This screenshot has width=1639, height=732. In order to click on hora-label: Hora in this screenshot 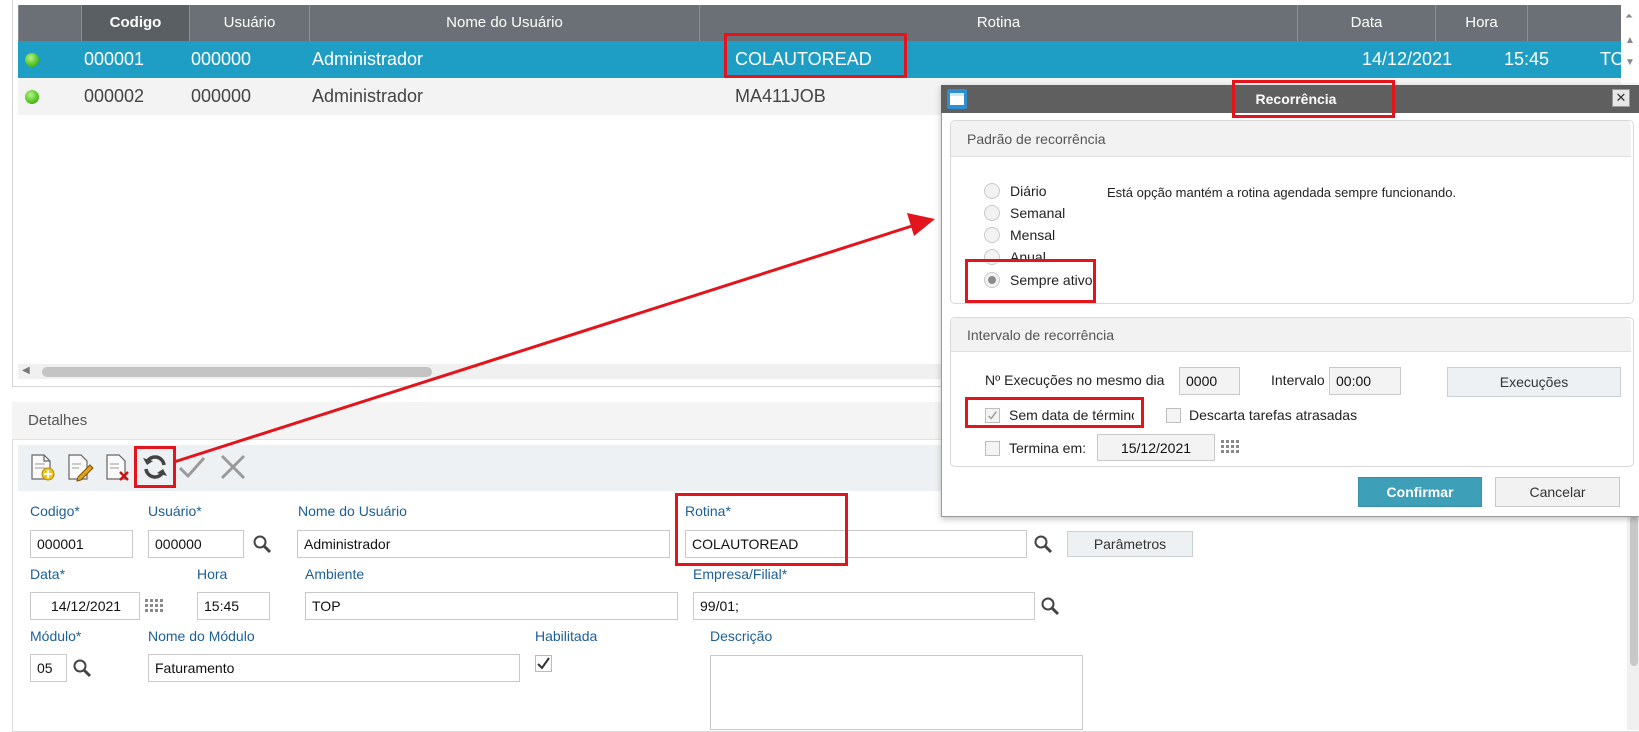, I will do `click(212, 574)`.